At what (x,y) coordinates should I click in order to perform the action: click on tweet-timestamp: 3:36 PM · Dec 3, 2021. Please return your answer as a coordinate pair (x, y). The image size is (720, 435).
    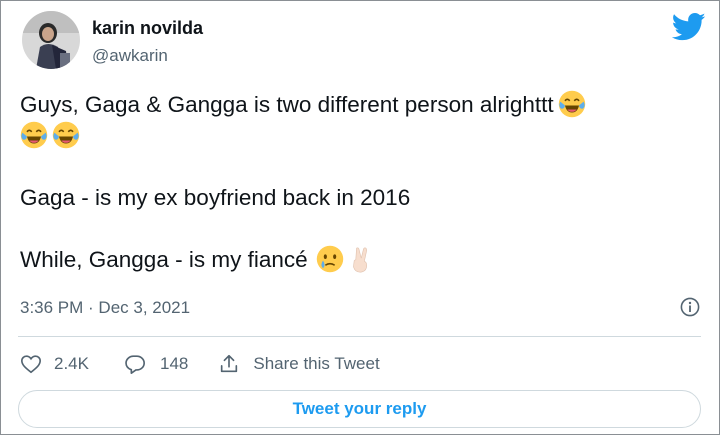
    Looking at the image, I should click on (105, 308).